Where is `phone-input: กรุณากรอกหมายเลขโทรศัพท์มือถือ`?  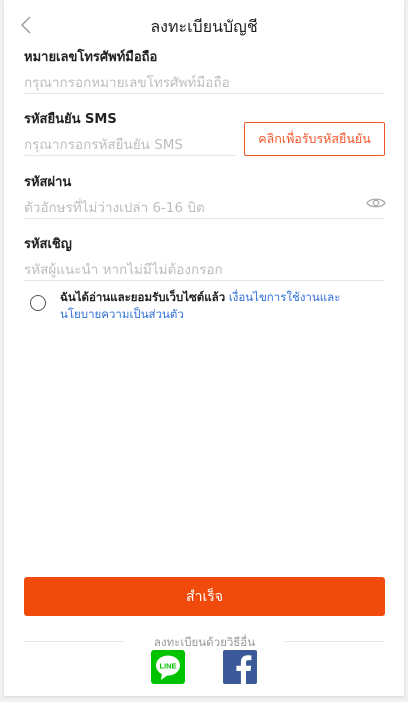
phone-input: กรุณากรอกหมายเลขโทรศัพท์มือถือ is located at coordinates (127, 82).